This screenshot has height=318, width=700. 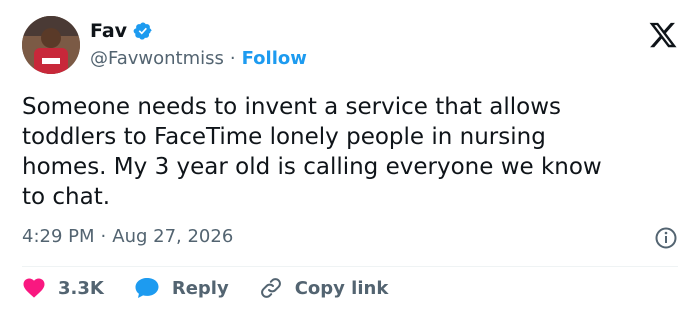 What do you see at coordinates (172, 236) in the screenshot?
I see `tweet-date: Aug 27, 2026` at bounding box center [172, 236].